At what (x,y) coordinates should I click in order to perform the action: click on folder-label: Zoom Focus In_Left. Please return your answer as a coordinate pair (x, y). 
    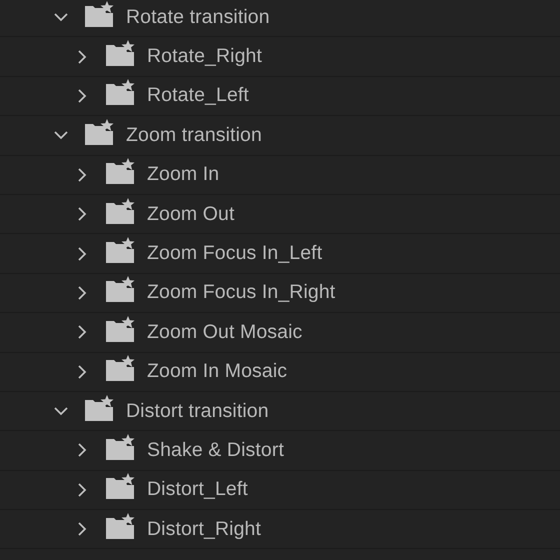
    Looking at the image, I should click on (234, 254).